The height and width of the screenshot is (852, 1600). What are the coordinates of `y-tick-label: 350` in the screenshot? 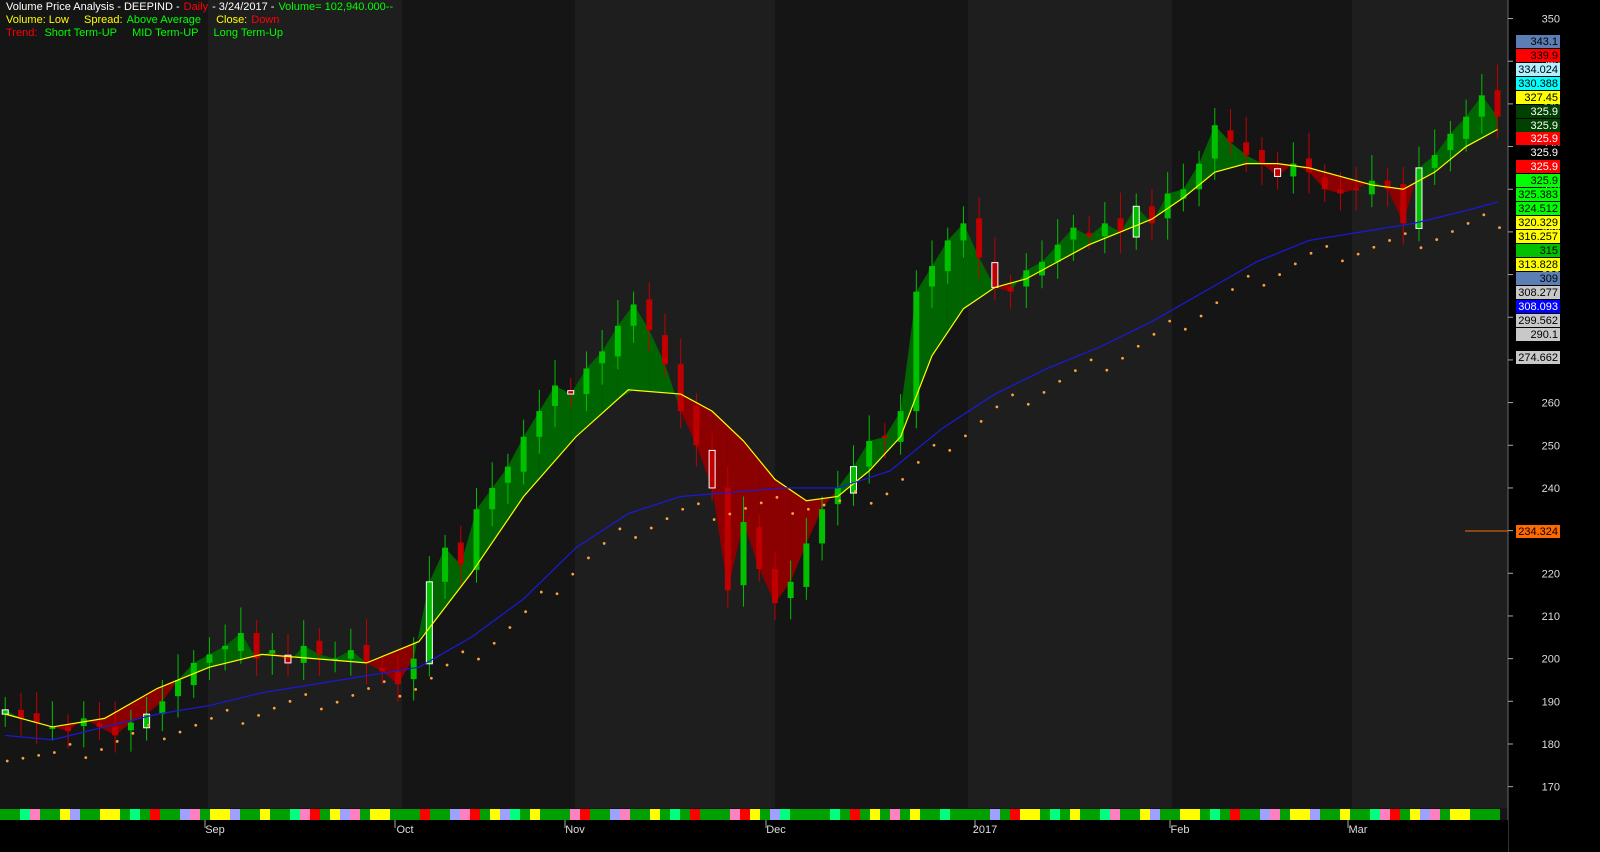 It's located at (1551, 20).